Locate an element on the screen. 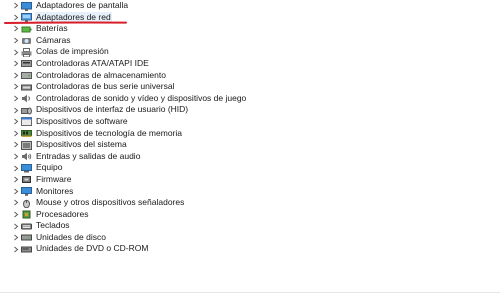  computer-icon is located at coordinates (26, 168).